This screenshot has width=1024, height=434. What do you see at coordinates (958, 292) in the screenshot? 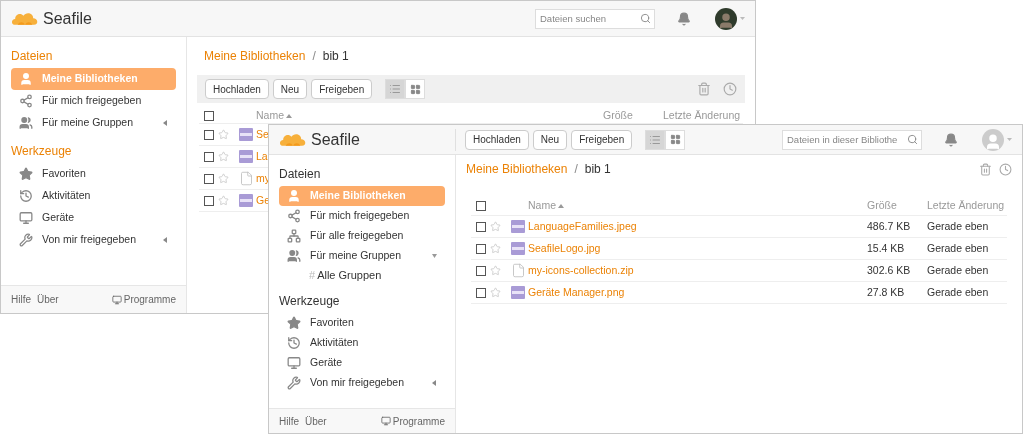
I see `modified-time: Gerade eben` at bounding box center [958, 292].